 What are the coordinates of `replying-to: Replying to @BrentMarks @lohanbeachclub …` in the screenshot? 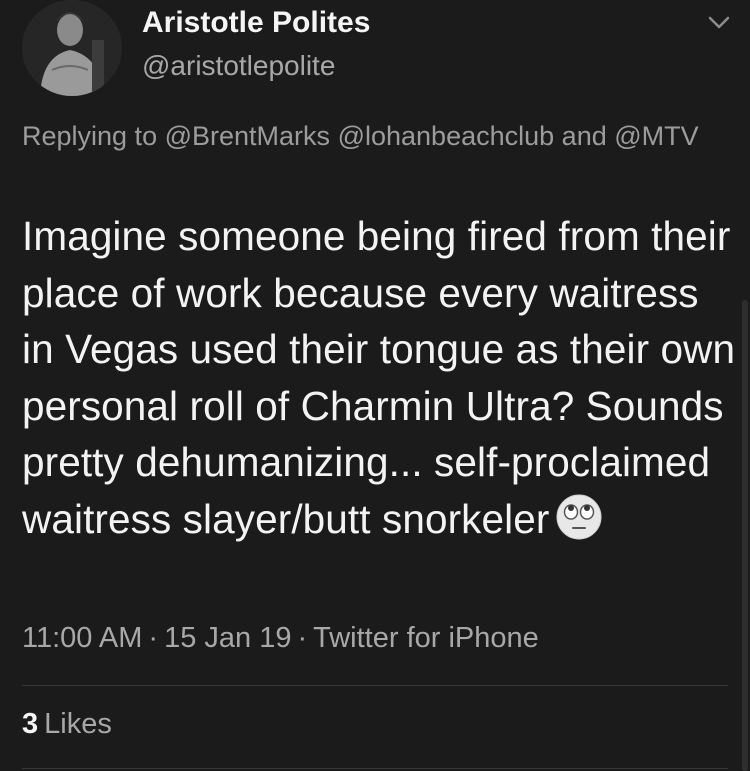 It's located at (372, 136).